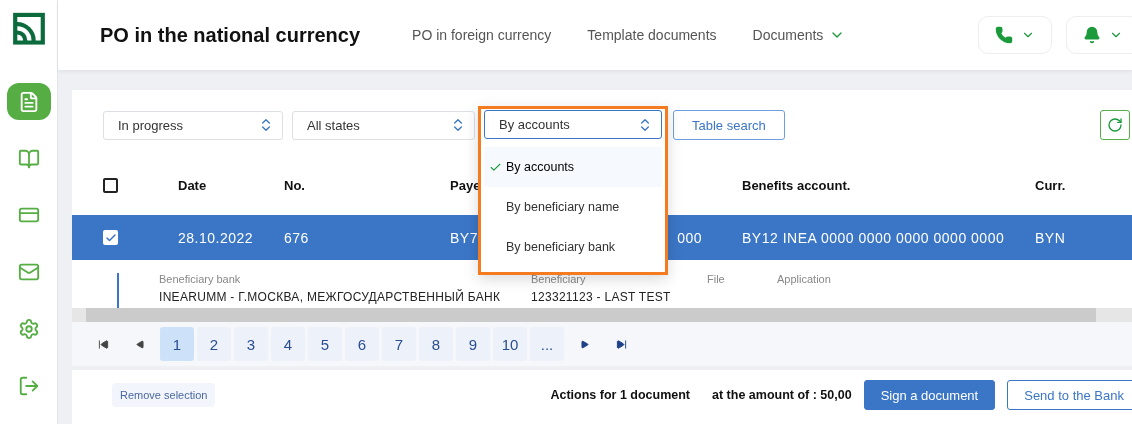 The width and height of the screenshot is (1132, 424). What do you see at coordinates (804, 279) in the screenshot?
I see `detail-label: Application` at bounding box center [804, 279].